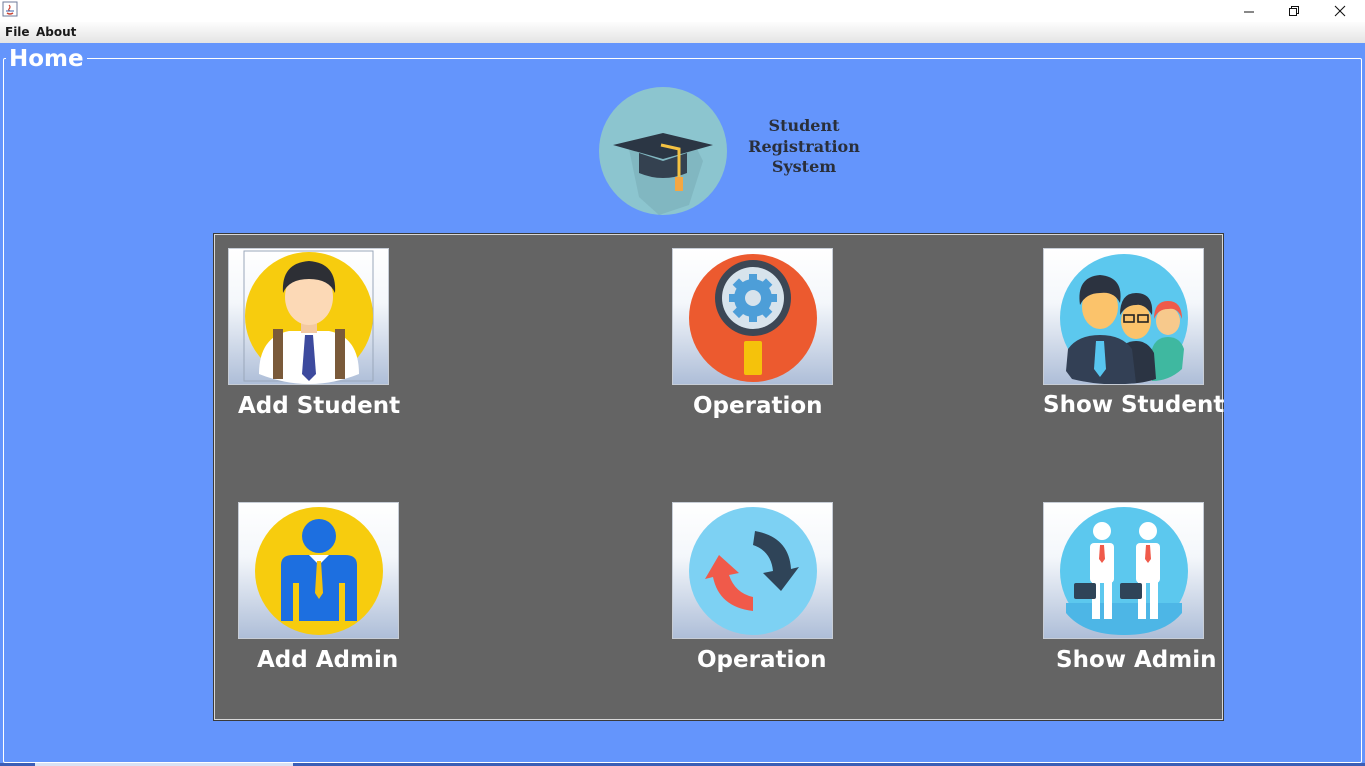 The height and width of the screenshot is (766, 1365). I want to click on logo-line-2: Registration, so click(804, 146).